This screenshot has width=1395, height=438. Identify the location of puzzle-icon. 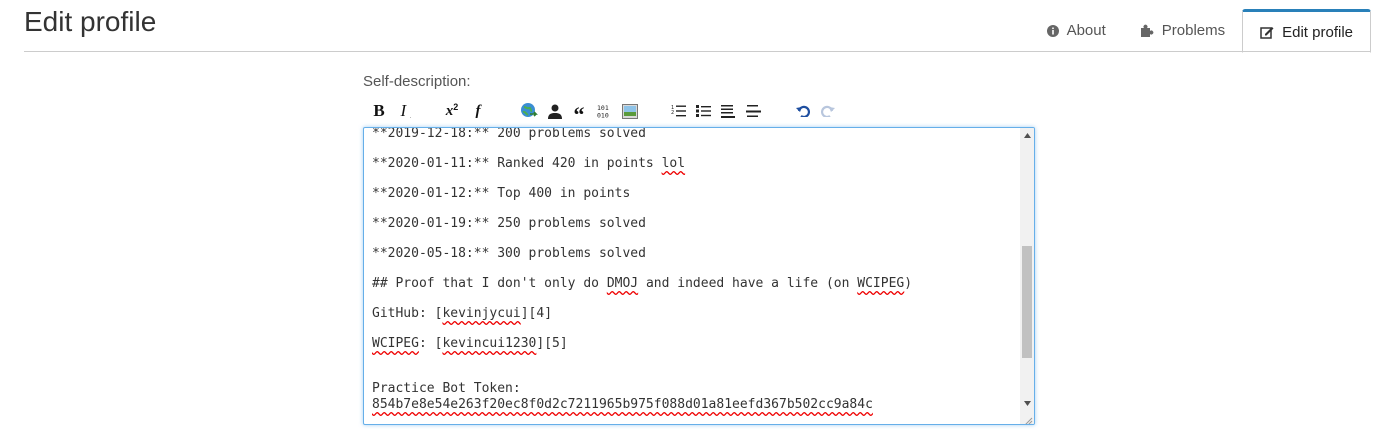
(1147, 30).